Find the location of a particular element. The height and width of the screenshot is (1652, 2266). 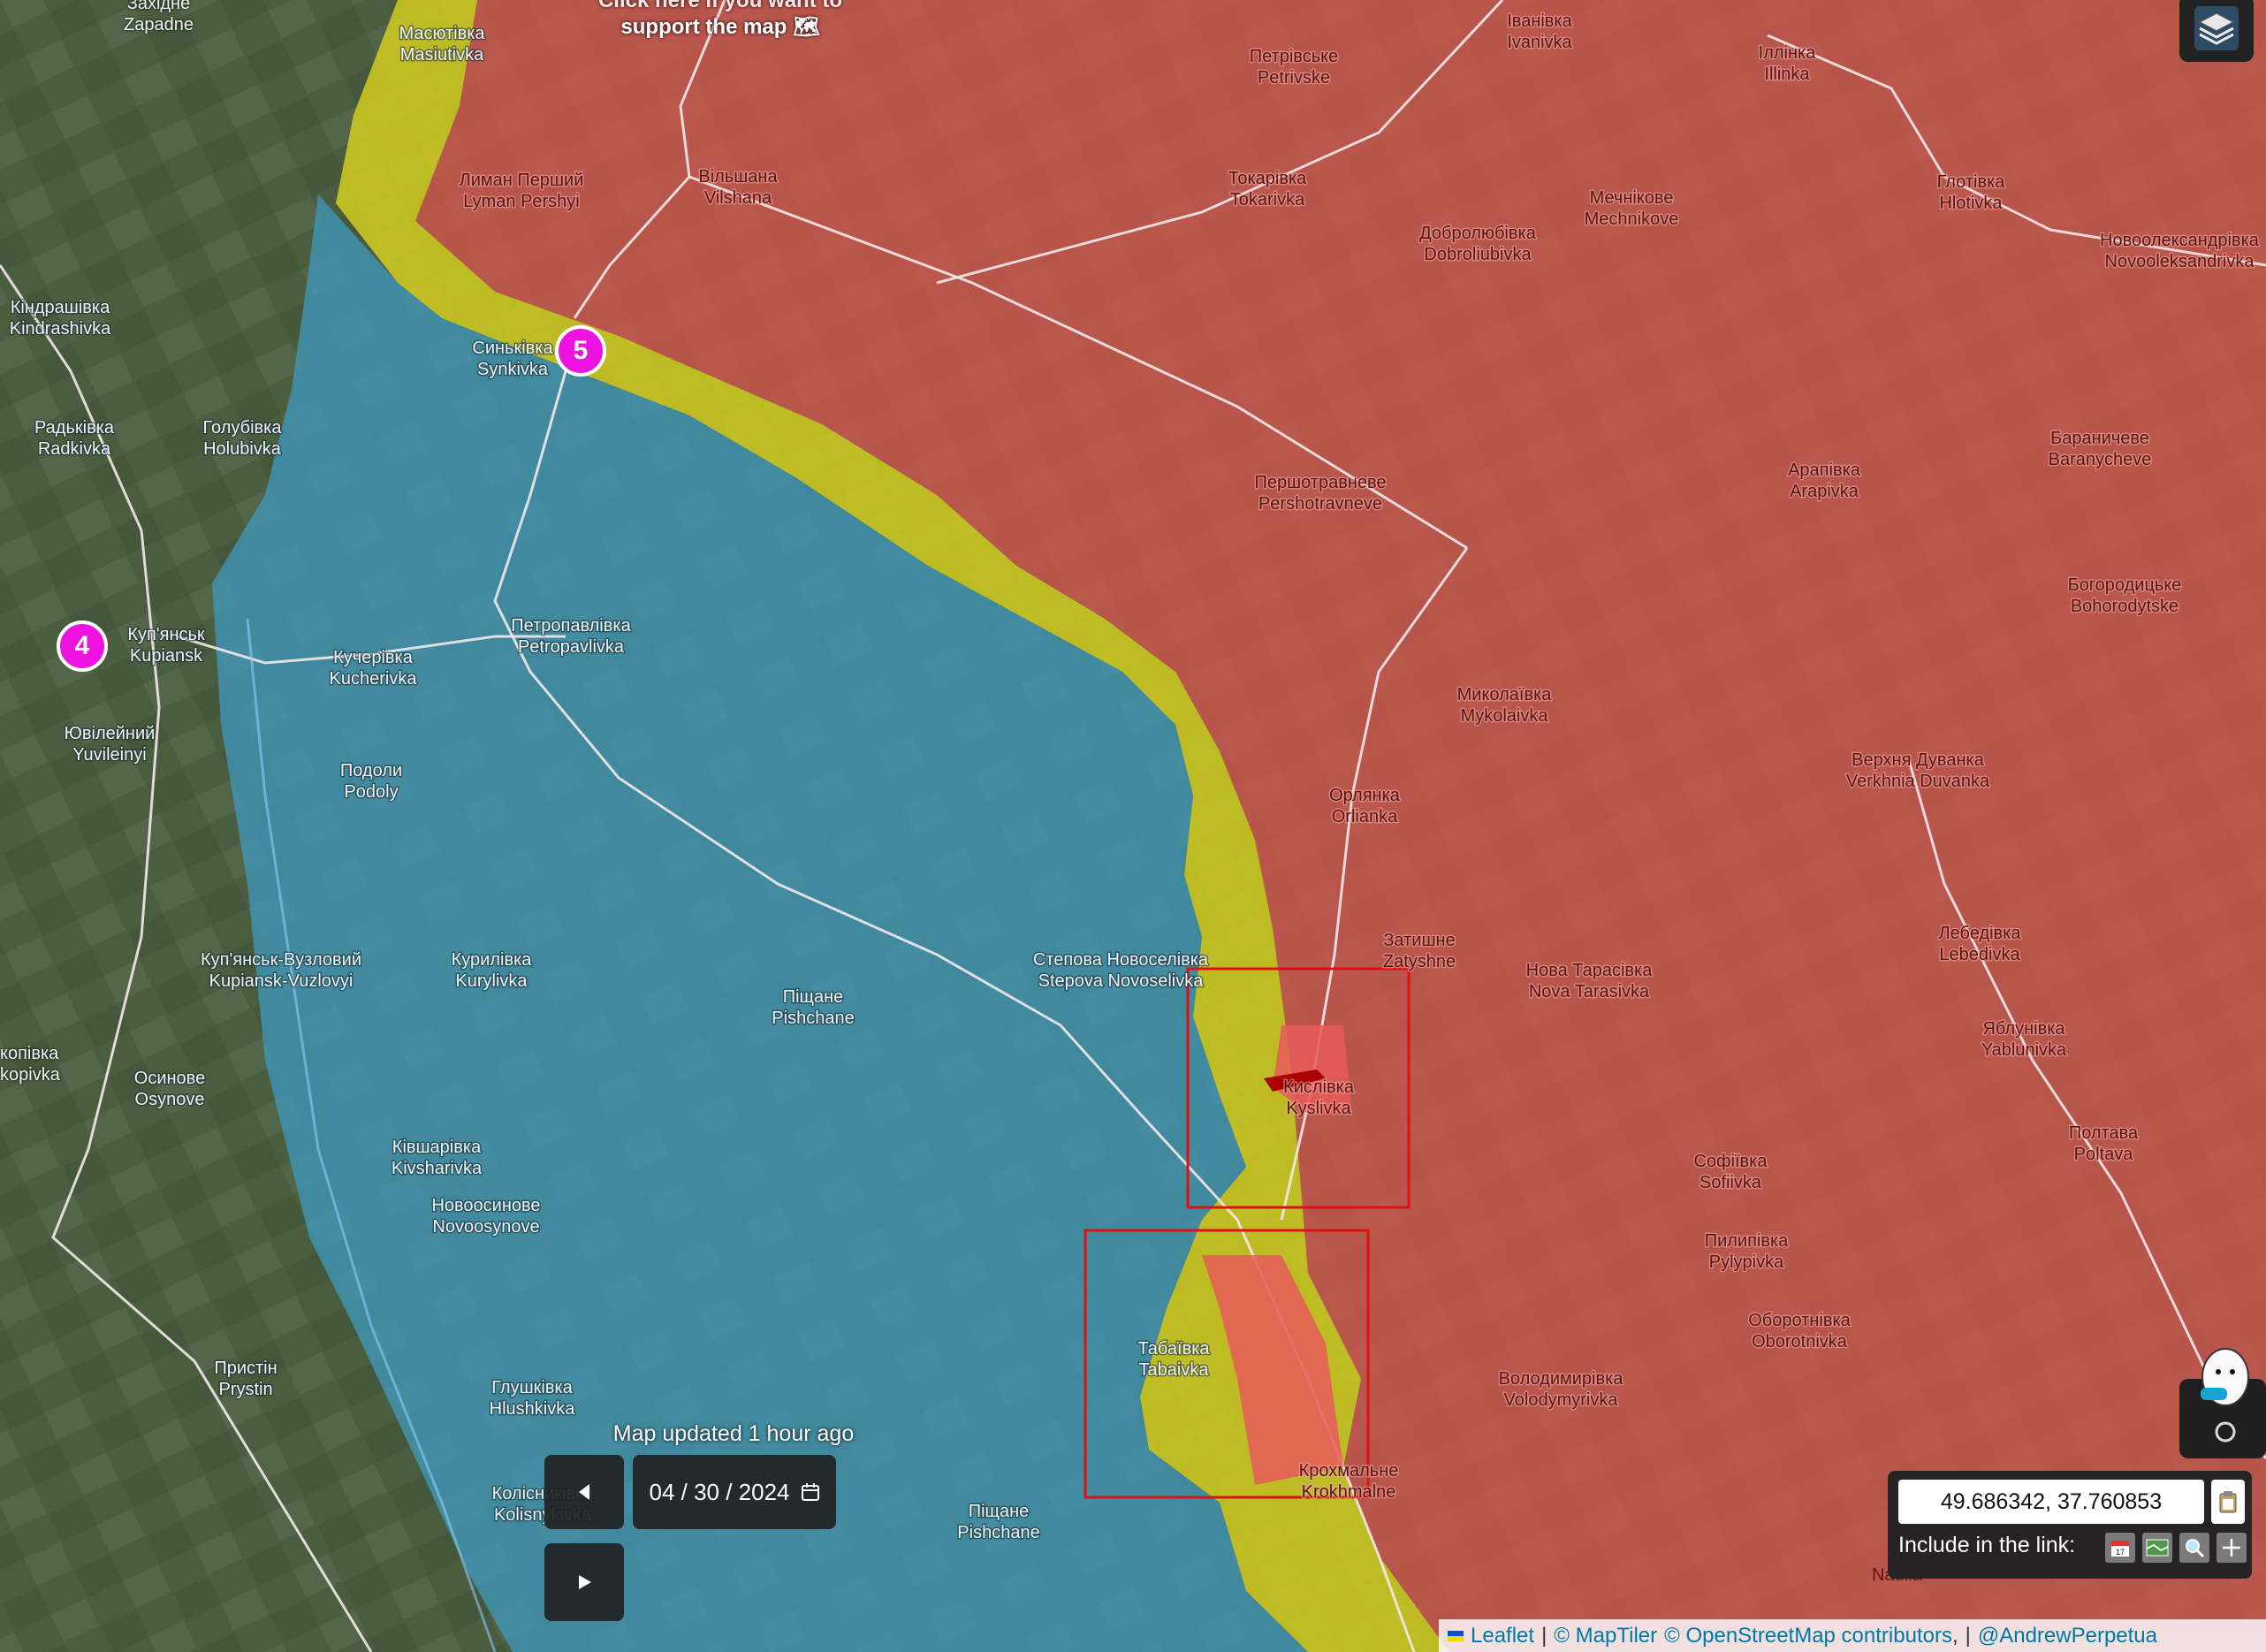

place-label-ua: Оборотнівка is located at coordinates (1800, 1321).